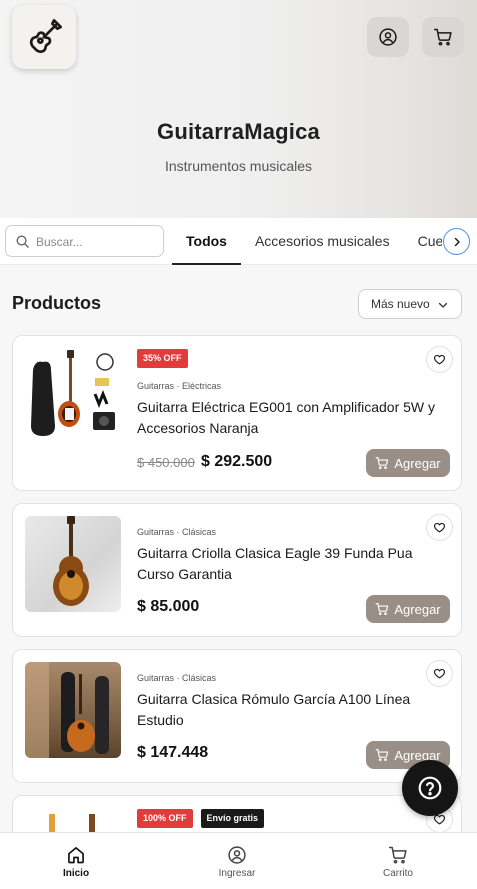  What do you see at coordinates (232, 818) in the screenshot?
I see `free-shipping-badge: Envío gratis` at bounding box center [232, 818].